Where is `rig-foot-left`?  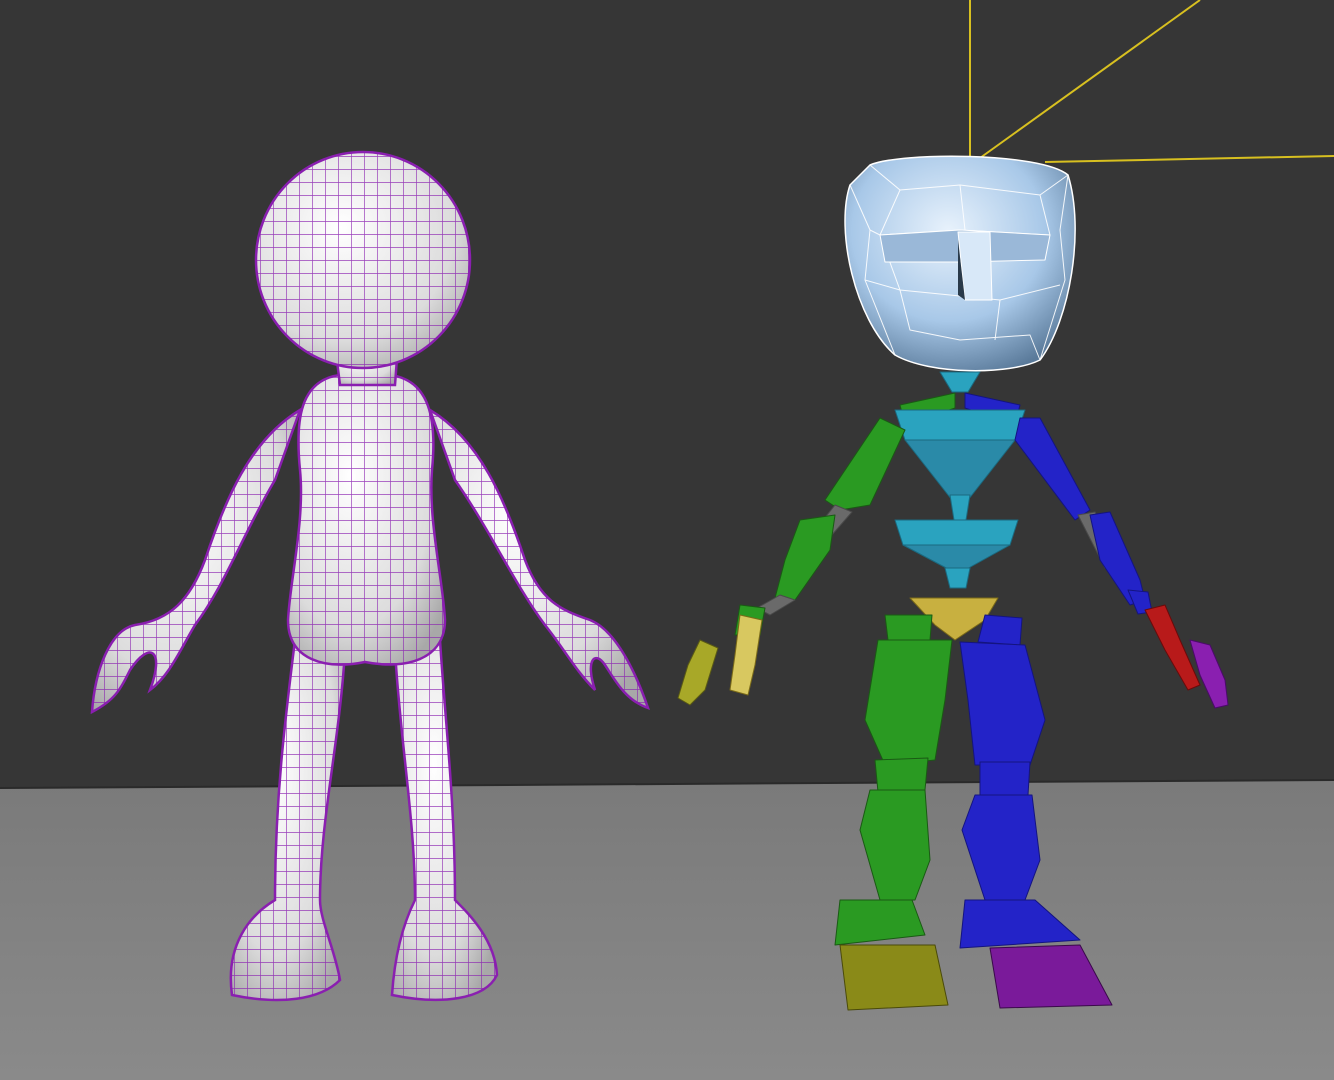
rig-foot-left is located at coordinates (894, 977).